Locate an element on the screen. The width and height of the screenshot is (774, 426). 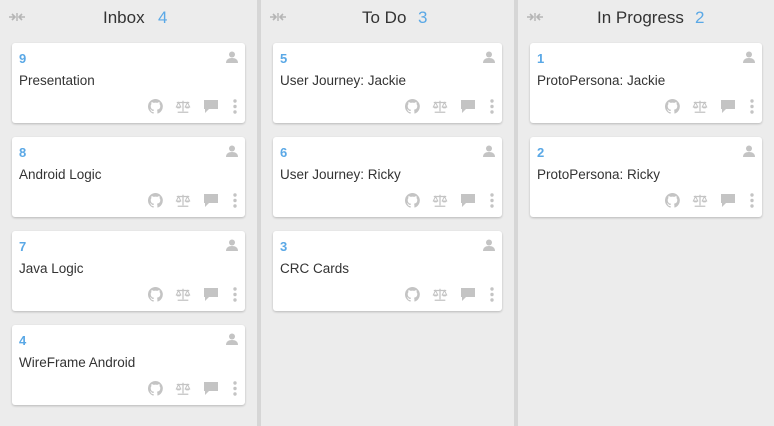
card-number: 6 is located at coordinates (283, 152).